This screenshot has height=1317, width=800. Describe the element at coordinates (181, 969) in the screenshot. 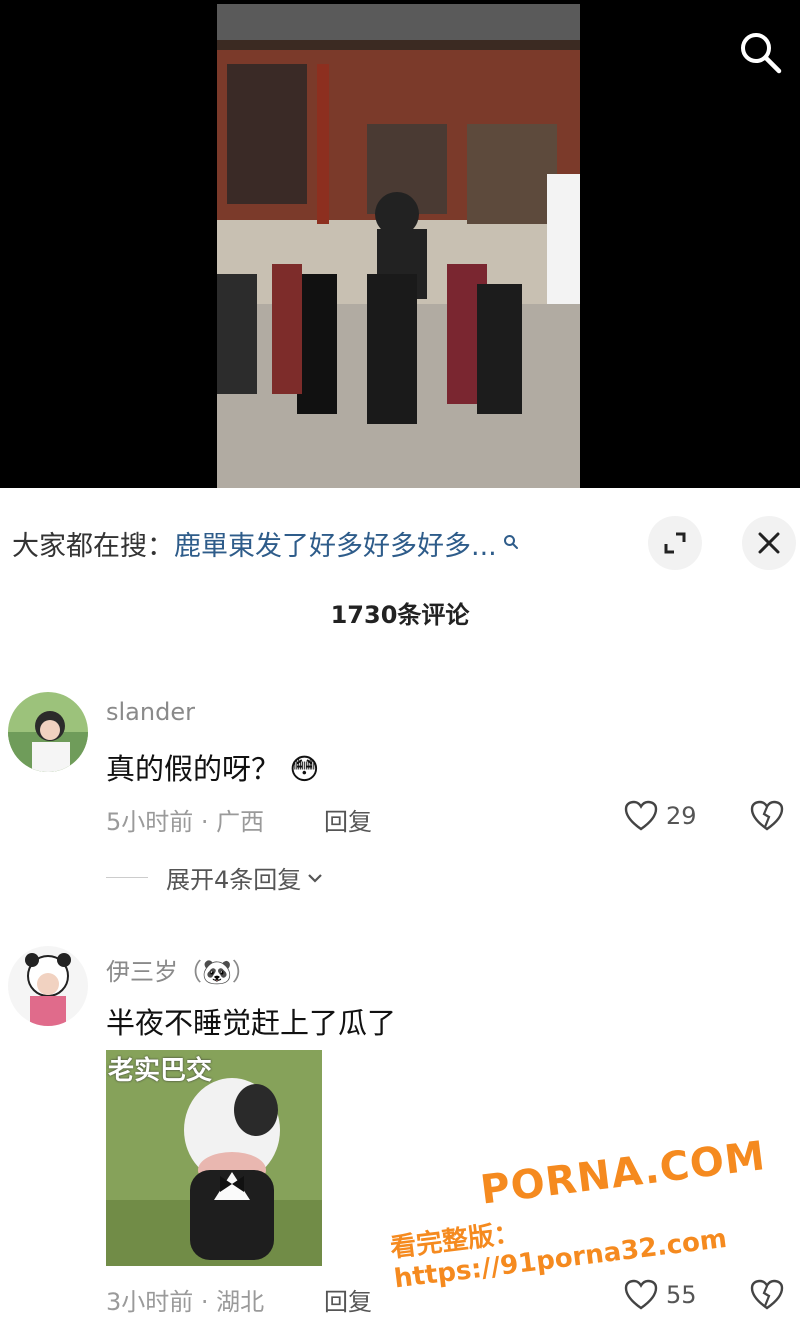

I see `comment-username: 伊三岁（🐼）` at that location.